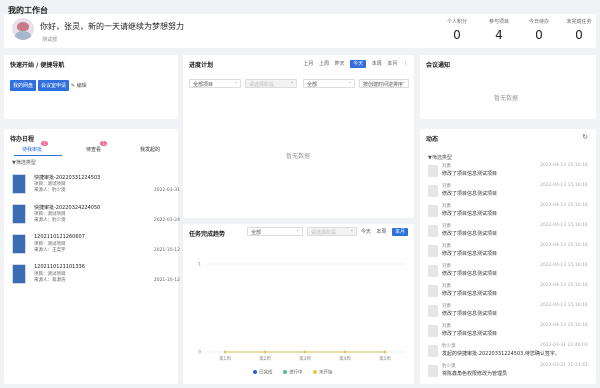 The image size is (600, 388). I want to click on meeting-title: 会议通知, so click(438, 65).